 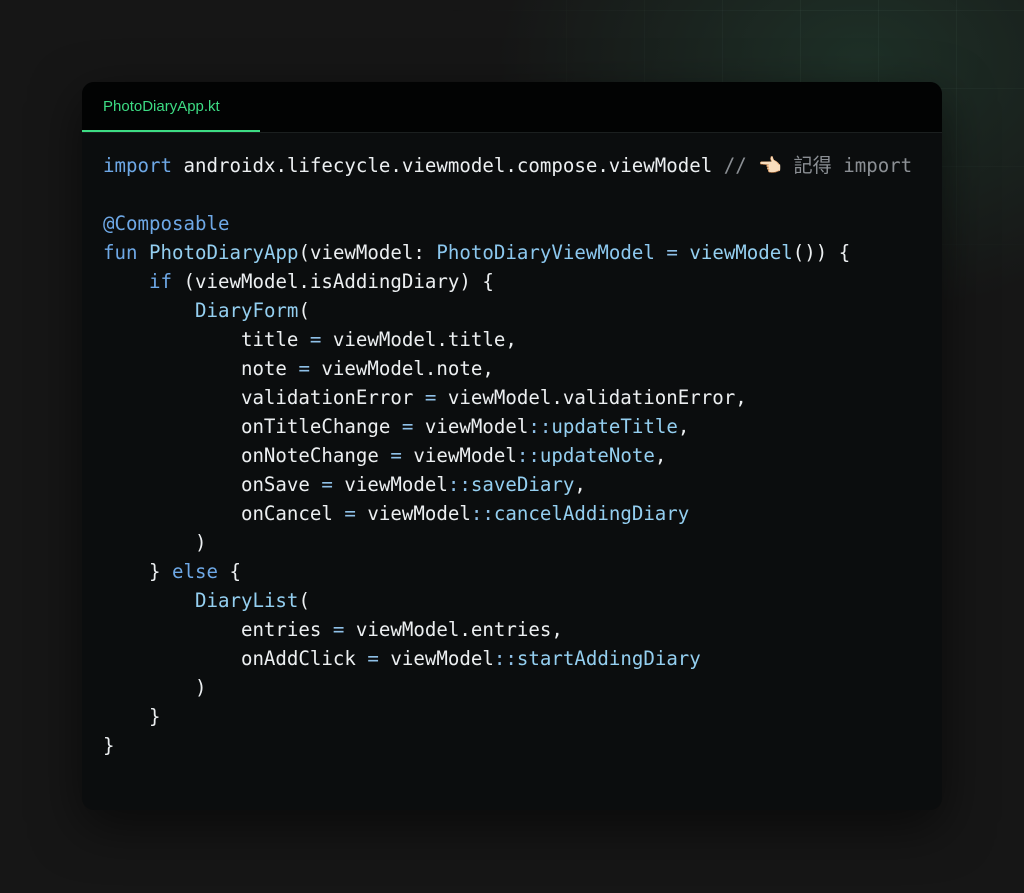 I want to click on code-keyword: @Composable, so click(x=166, y=223).